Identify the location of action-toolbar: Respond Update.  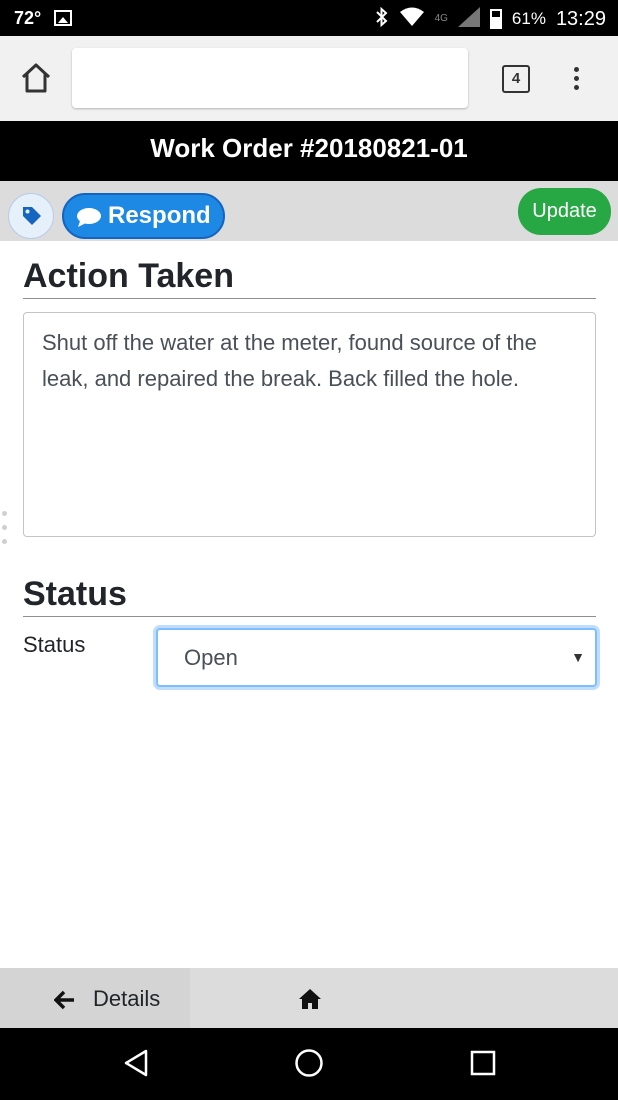
(309, 211).